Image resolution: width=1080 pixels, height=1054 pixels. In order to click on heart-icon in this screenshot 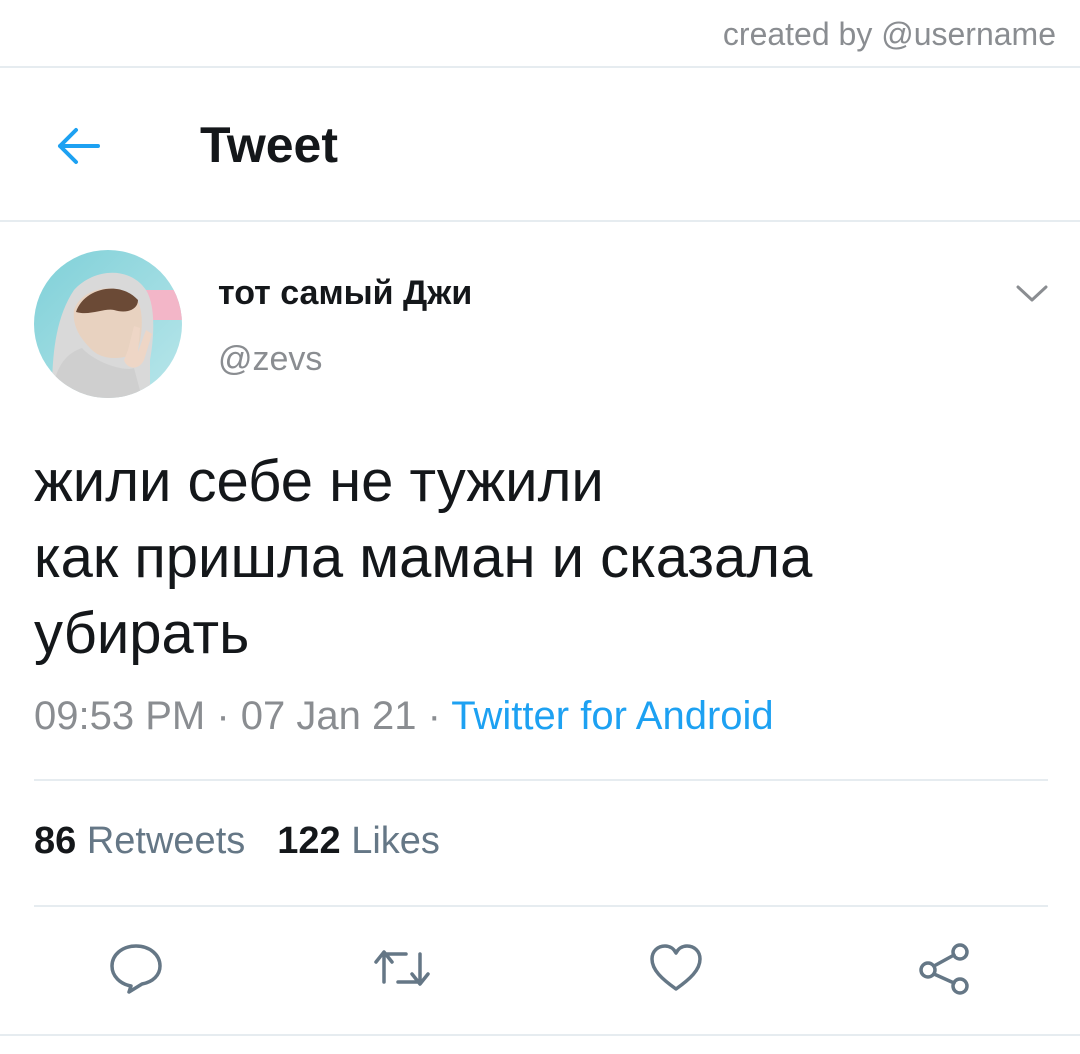, I will do `click(676, 967)`.